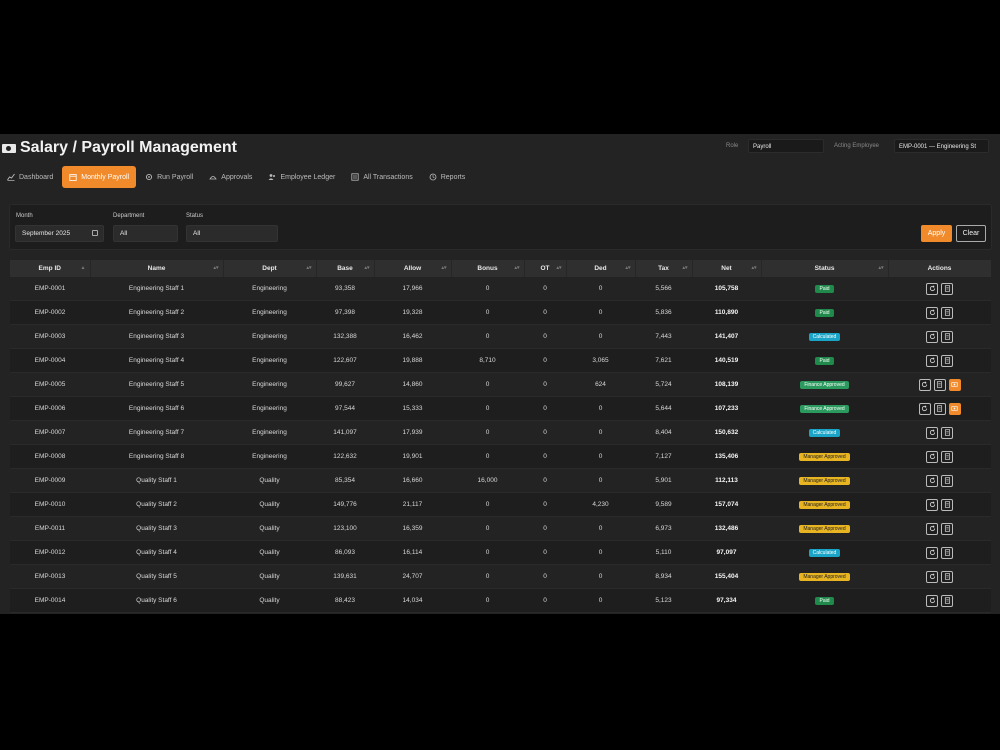  What do you see at coordinates (232, 233) in the screenshot?
I see `status-select: All` at bounding box center [232, 233].